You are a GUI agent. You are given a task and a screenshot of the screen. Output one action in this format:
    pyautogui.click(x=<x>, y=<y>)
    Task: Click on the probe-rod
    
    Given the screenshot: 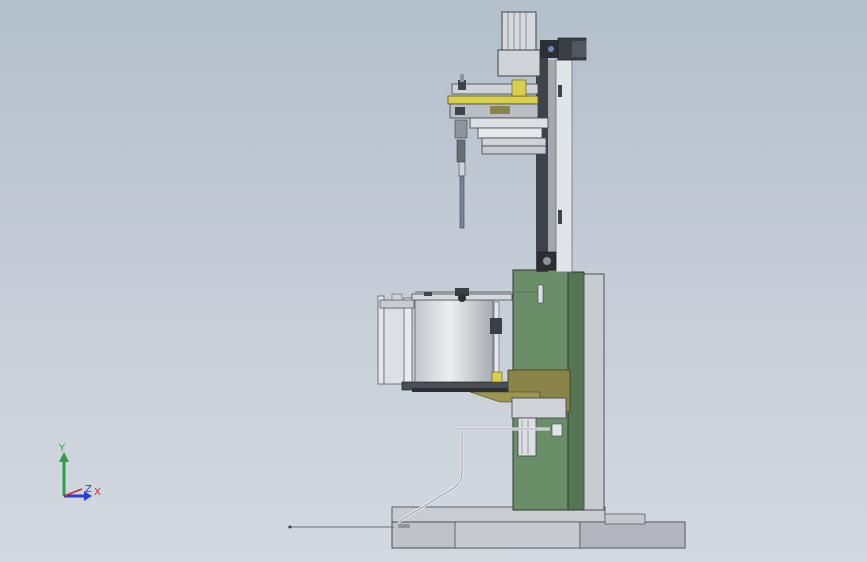 What is the action you would take?
    pyautogui.click(x=462, y=195)
    